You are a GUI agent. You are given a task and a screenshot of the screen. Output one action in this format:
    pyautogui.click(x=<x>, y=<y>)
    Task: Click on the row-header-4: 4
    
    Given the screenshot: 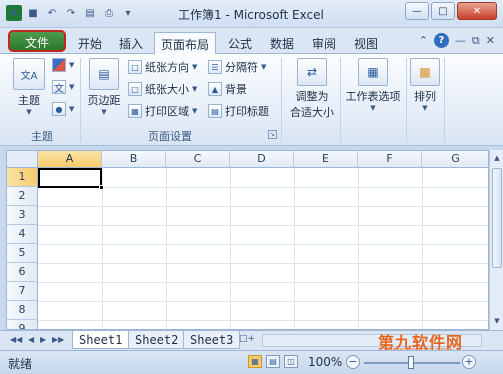 What is the action you would take?
    pyautogui.click(x=22, y=234)
    